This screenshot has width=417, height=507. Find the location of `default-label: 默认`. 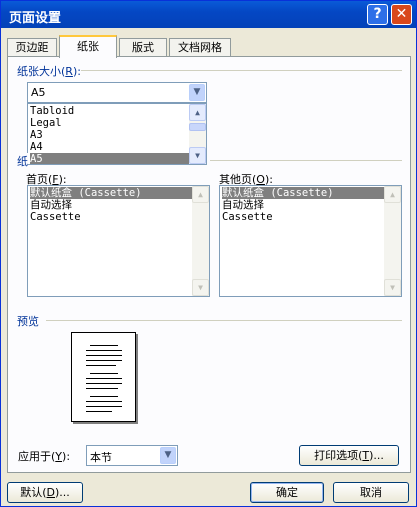

default-label: 默认 is located at coordinates (31, 492).